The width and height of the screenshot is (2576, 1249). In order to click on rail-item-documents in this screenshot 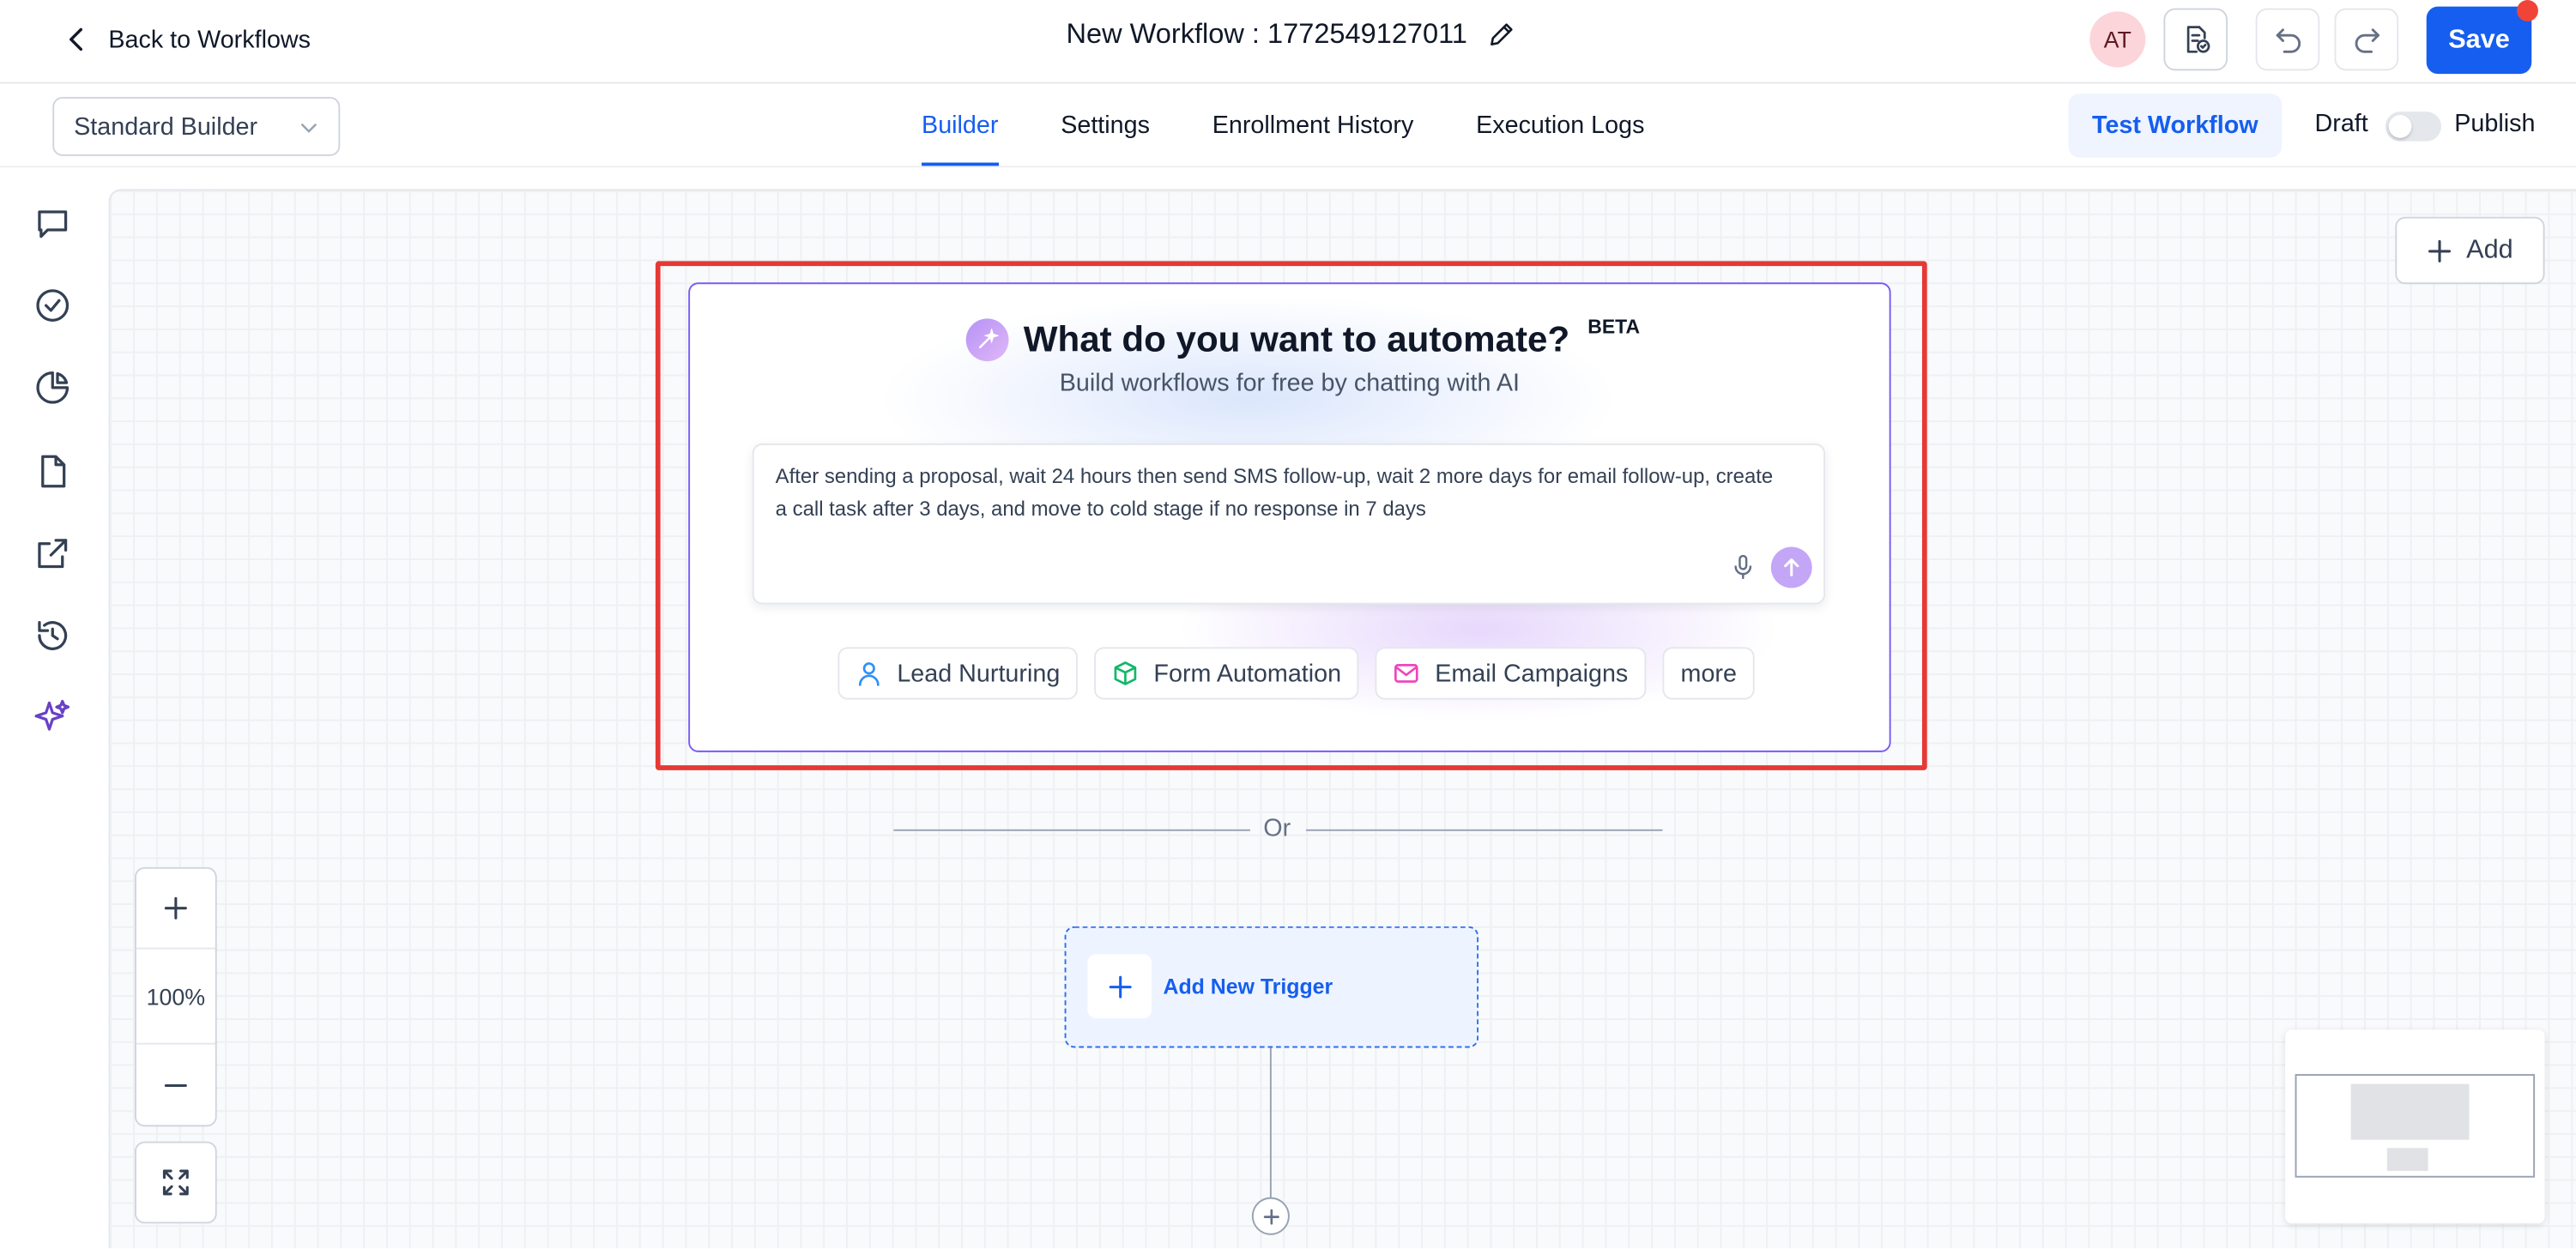, I will do `click(52, 471)`.